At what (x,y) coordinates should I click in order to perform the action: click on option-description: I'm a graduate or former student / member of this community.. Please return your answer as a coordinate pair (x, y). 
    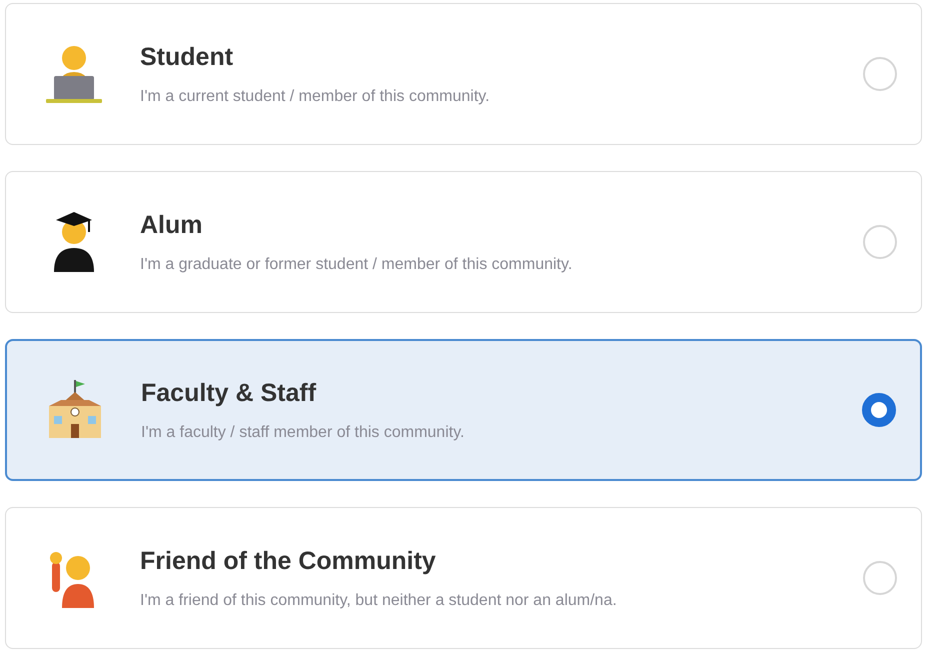
    Looking at the image, I should click on (357, 265).